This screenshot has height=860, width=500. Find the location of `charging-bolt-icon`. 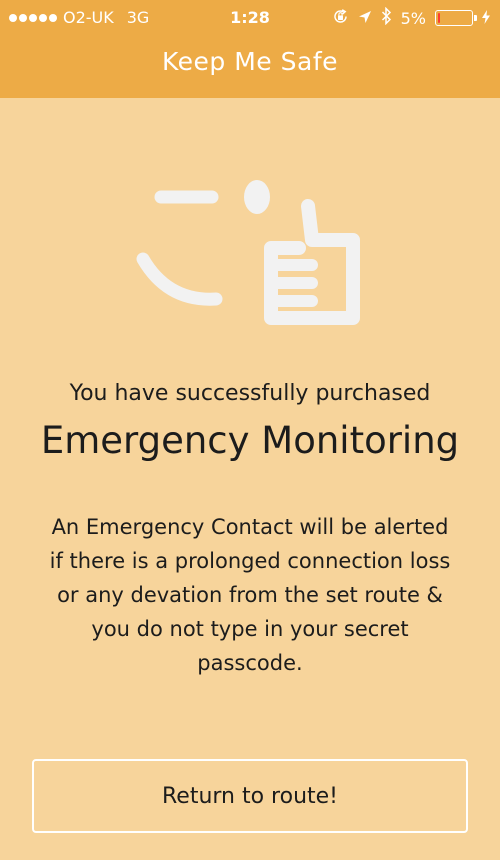

charging-bolt-icon is located at coordinates (486, 18).